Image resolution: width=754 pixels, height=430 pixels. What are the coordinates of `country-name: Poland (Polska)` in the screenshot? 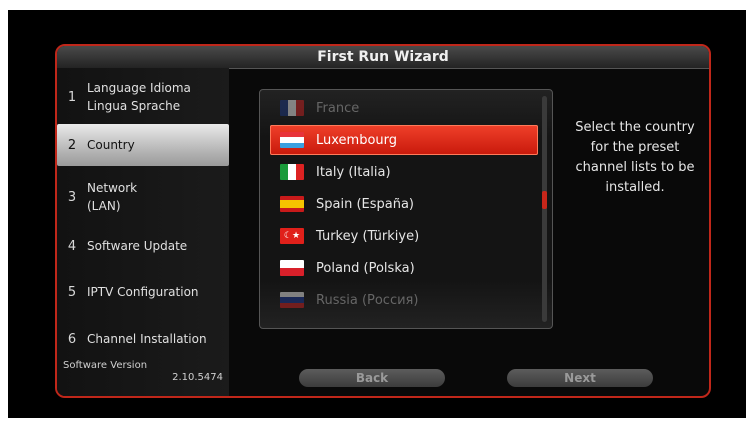 It's located at (365, 268).